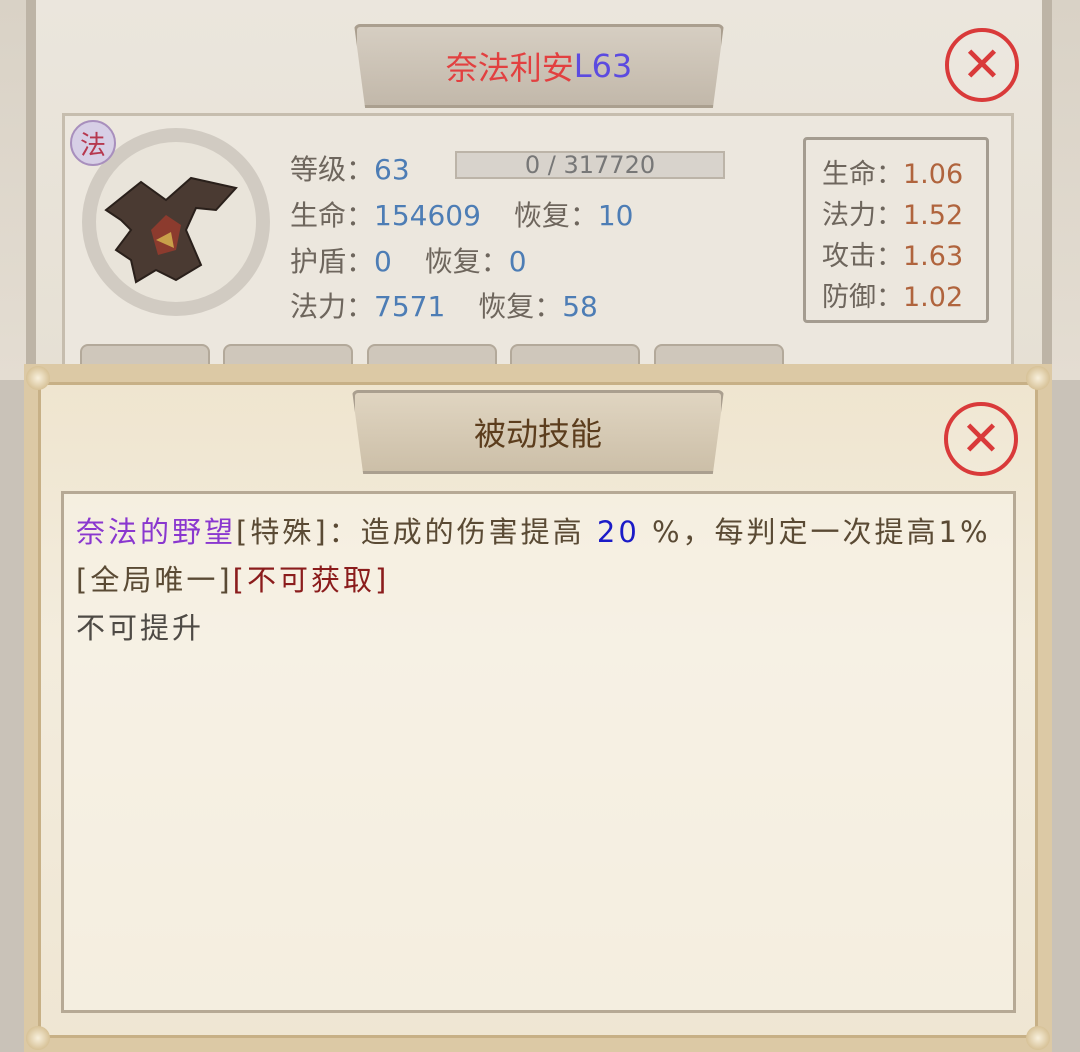  I want to click on character-name: 奈法利安, so click(509, 68).